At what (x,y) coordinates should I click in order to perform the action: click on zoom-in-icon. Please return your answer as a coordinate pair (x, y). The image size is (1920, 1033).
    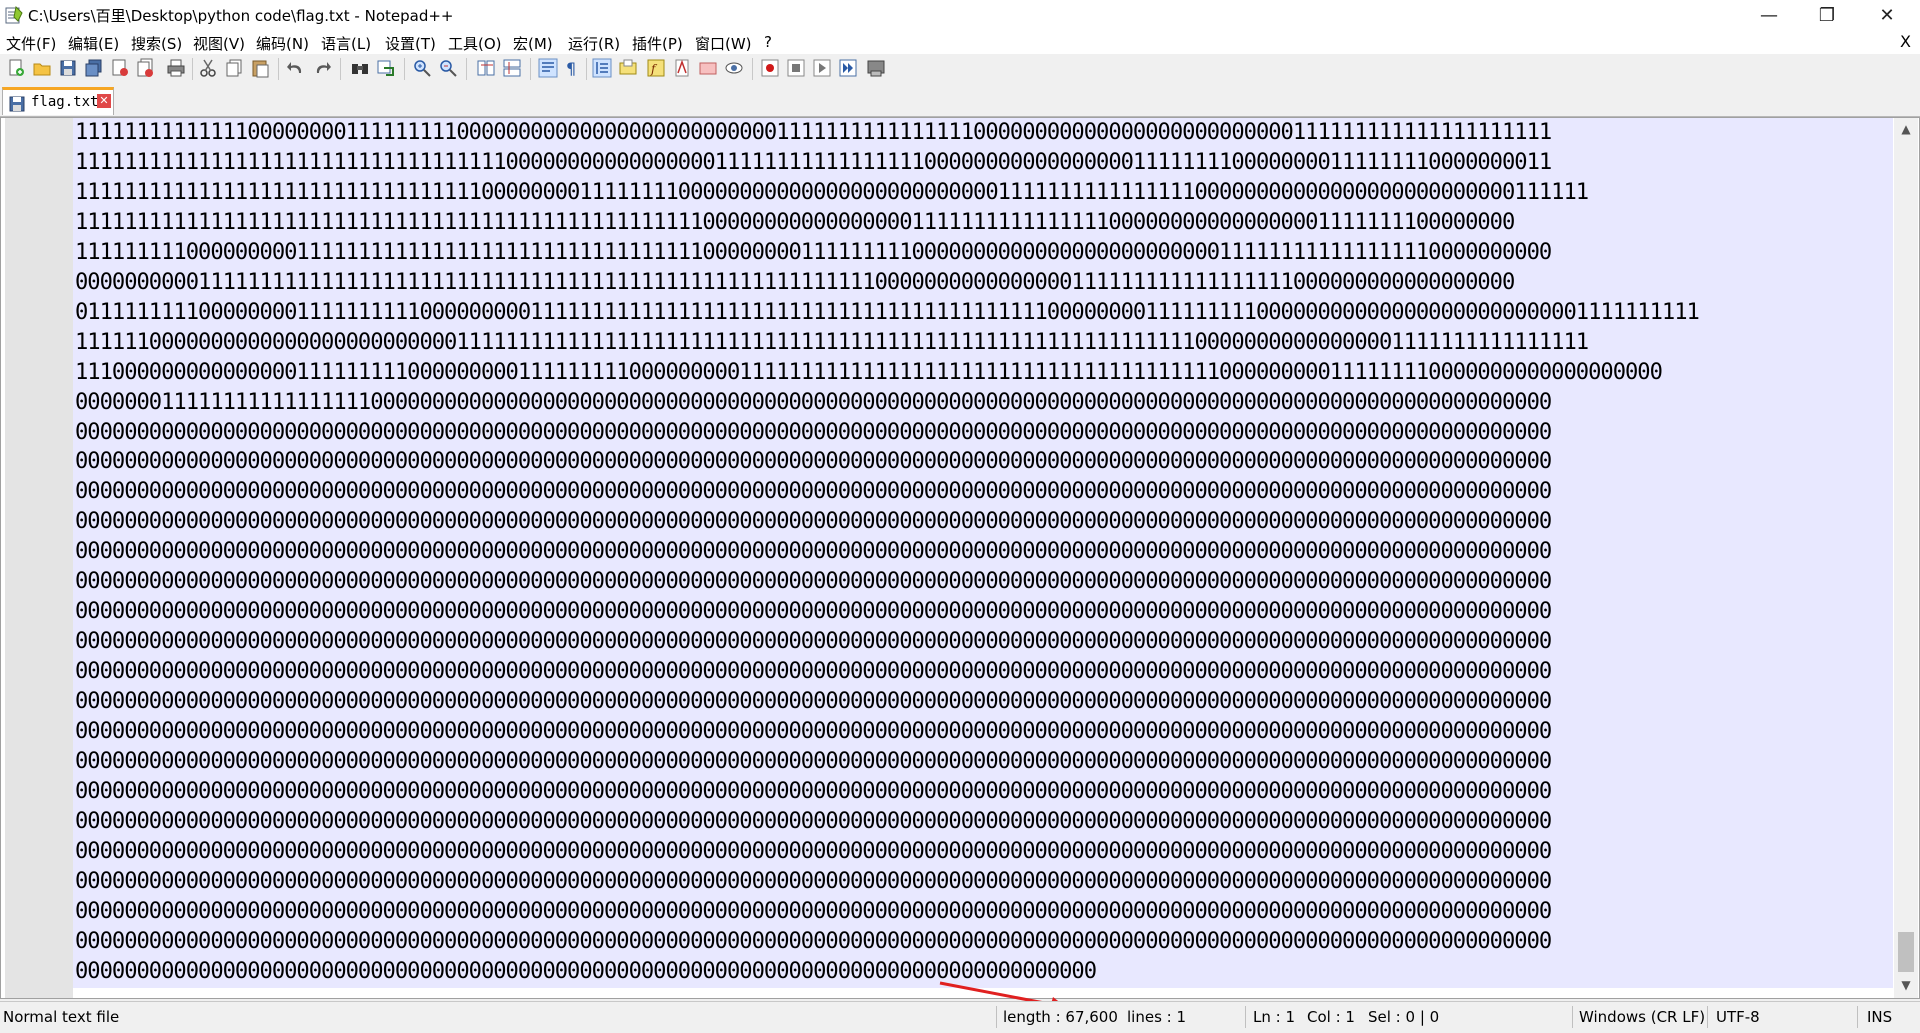
    Looking at the image, I should click on (422, 68).